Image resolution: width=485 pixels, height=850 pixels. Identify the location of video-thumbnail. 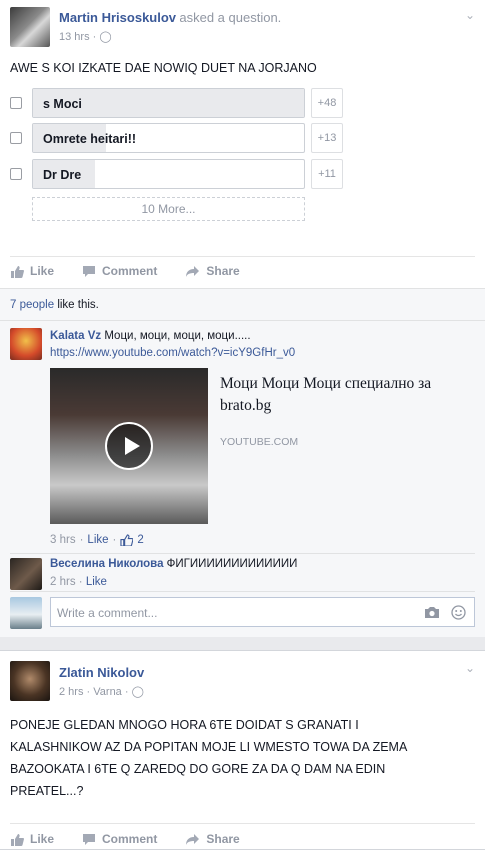
(129, 446).